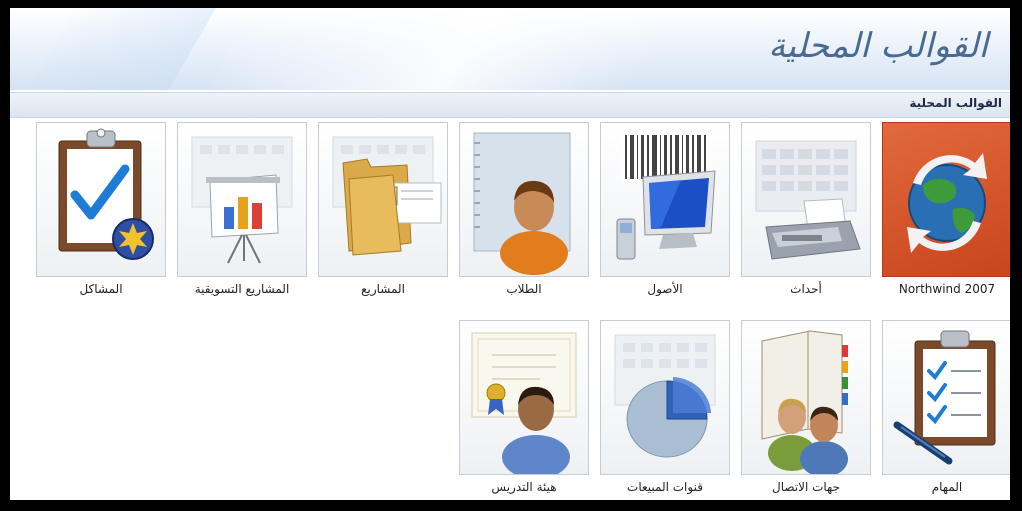 Image resolution: width=1022 pixels, height=511 pixels. What do you see at coordinates (878, 46) in the screenshot?
I see `page-title: القوالب المحلية` at bounding box center [878, 46].